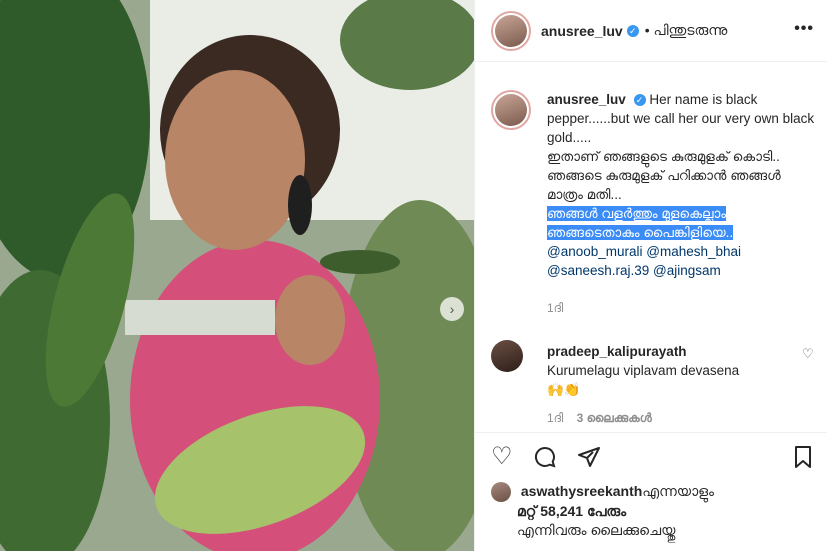 The width and height of the screenshot is (827, 551). Describe the element at coordinates (564, 389) in the screenshot. I see `comment-emoji: 🙌👏` at that location.